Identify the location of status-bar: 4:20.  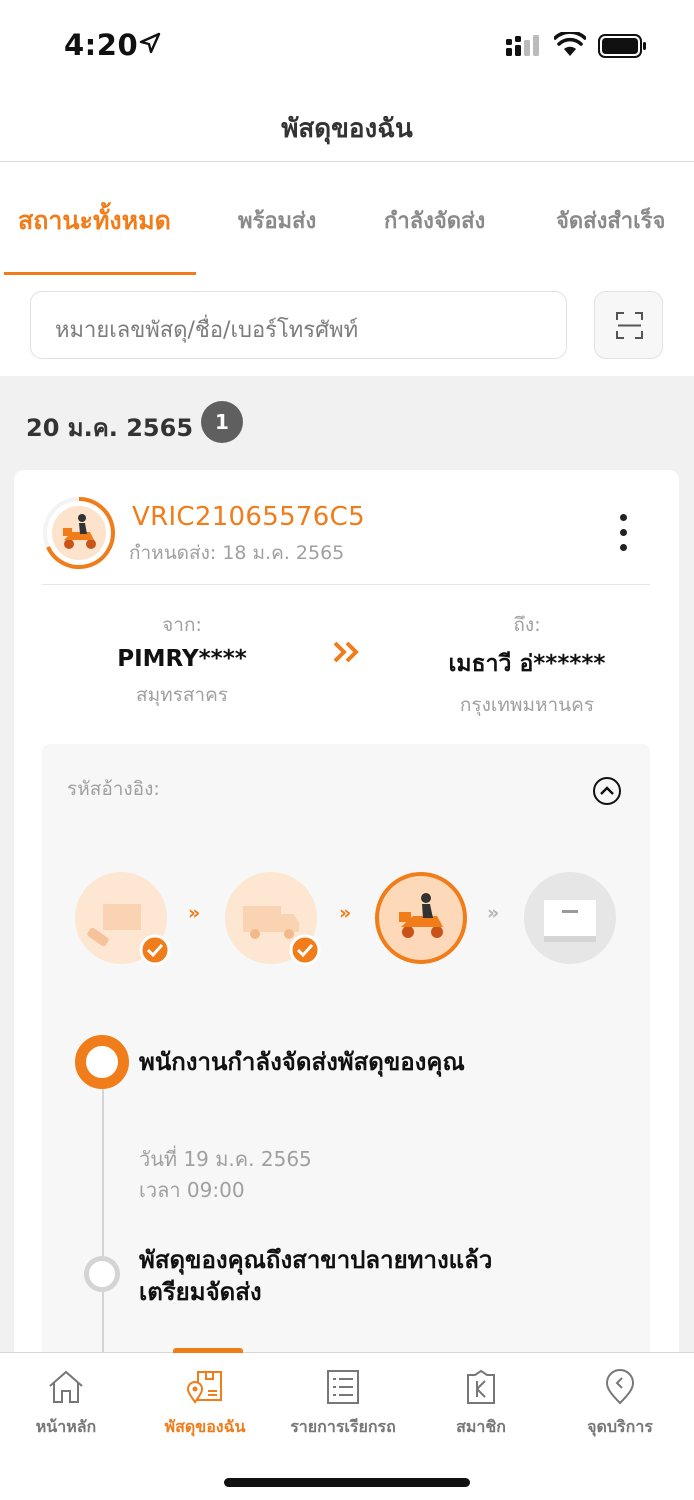
(347, 45).